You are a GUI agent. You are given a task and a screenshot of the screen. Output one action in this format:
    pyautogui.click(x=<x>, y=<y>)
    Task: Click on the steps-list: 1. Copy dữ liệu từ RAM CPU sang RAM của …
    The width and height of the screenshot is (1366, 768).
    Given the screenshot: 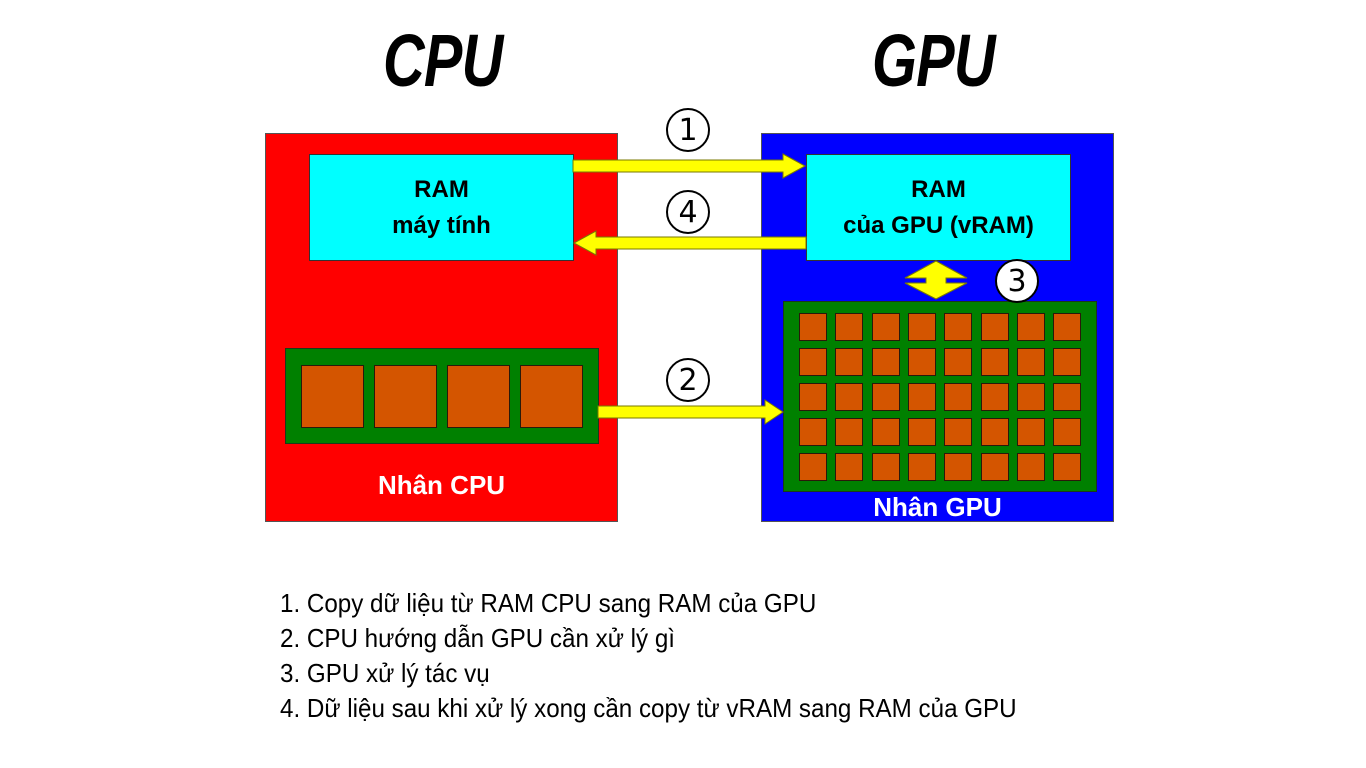 What is the action you would take?
    pyautogui.click(x=648, y=656)
    